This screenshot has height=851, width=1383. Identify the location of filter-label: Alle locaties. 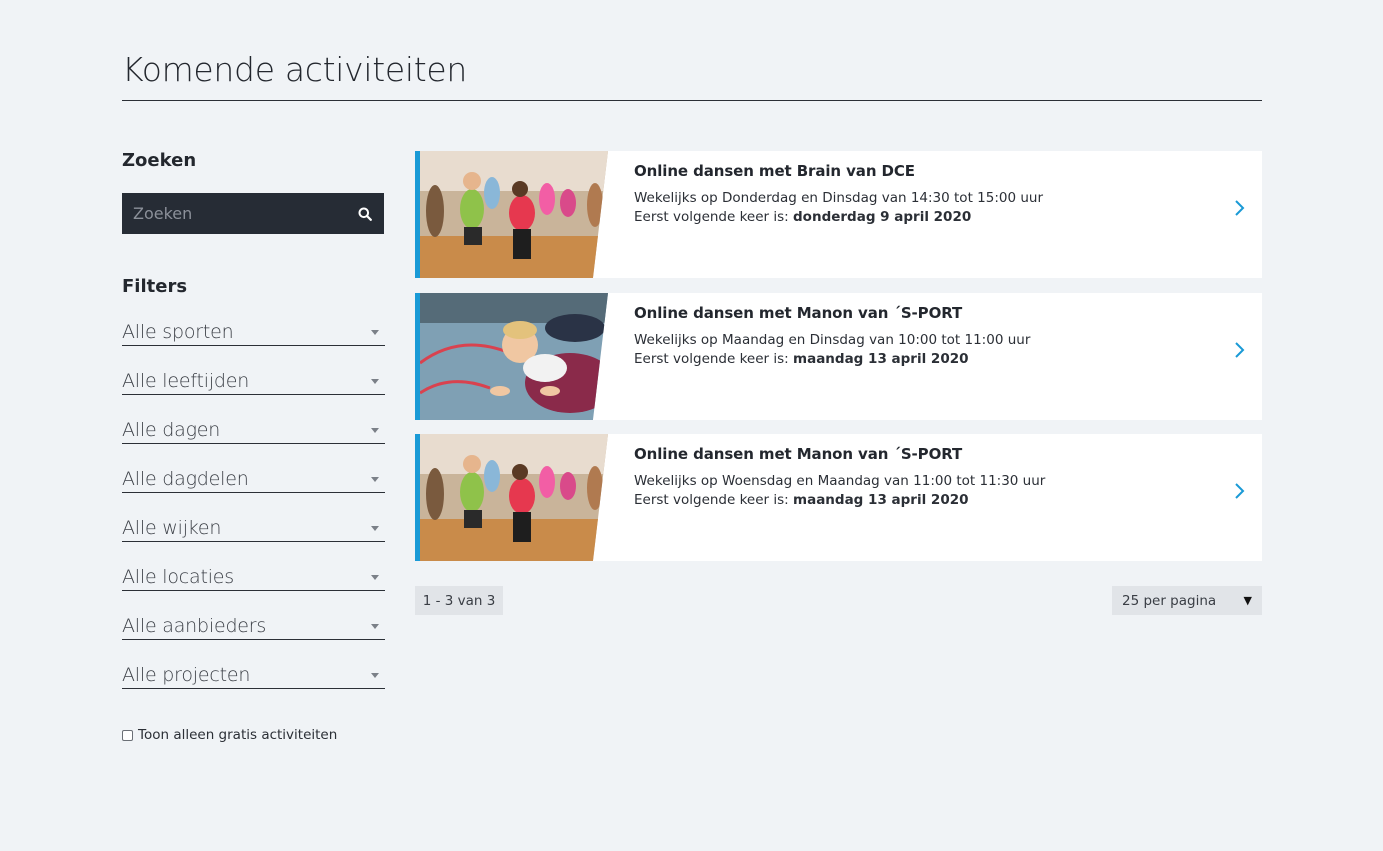
(178, 577).